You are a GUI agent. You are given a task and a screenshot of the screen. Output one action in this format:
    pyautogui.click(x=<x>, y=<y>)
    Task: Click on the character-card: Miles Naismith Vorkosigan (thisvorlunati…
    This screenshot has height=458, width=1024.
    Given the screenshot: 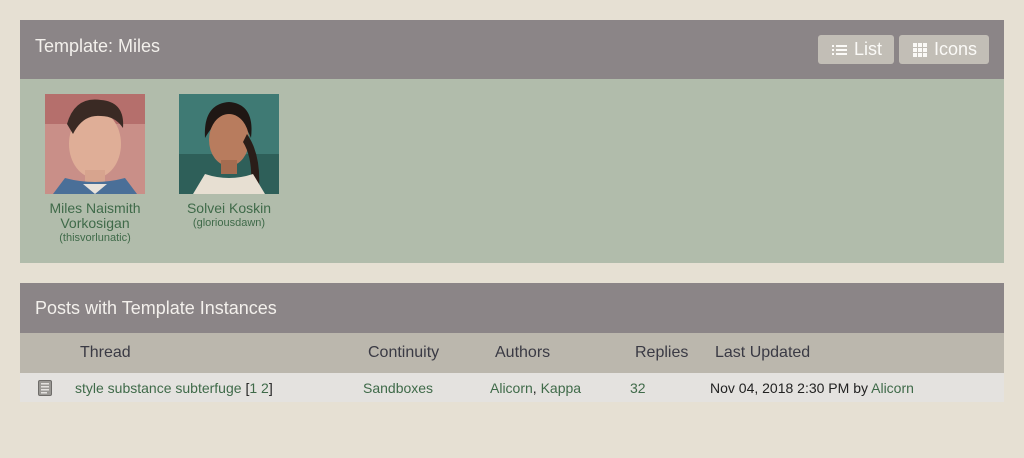 What is the action you would take?
    pyautogui.click(x=95, y=169)
    